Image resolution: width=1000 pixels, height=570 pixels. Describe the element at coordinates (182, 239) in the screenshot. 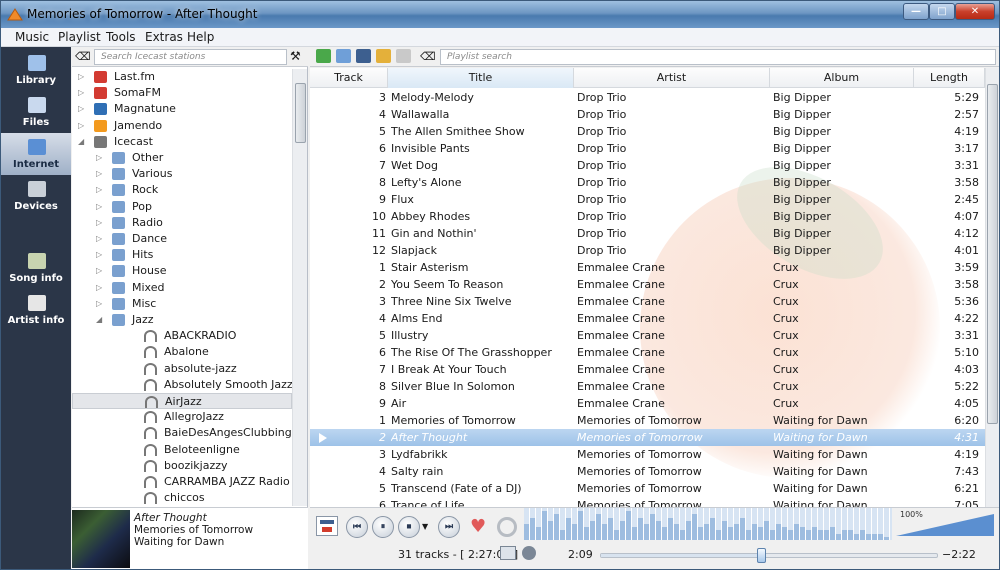

I see `tree-item: ▷ Dance` at that location.